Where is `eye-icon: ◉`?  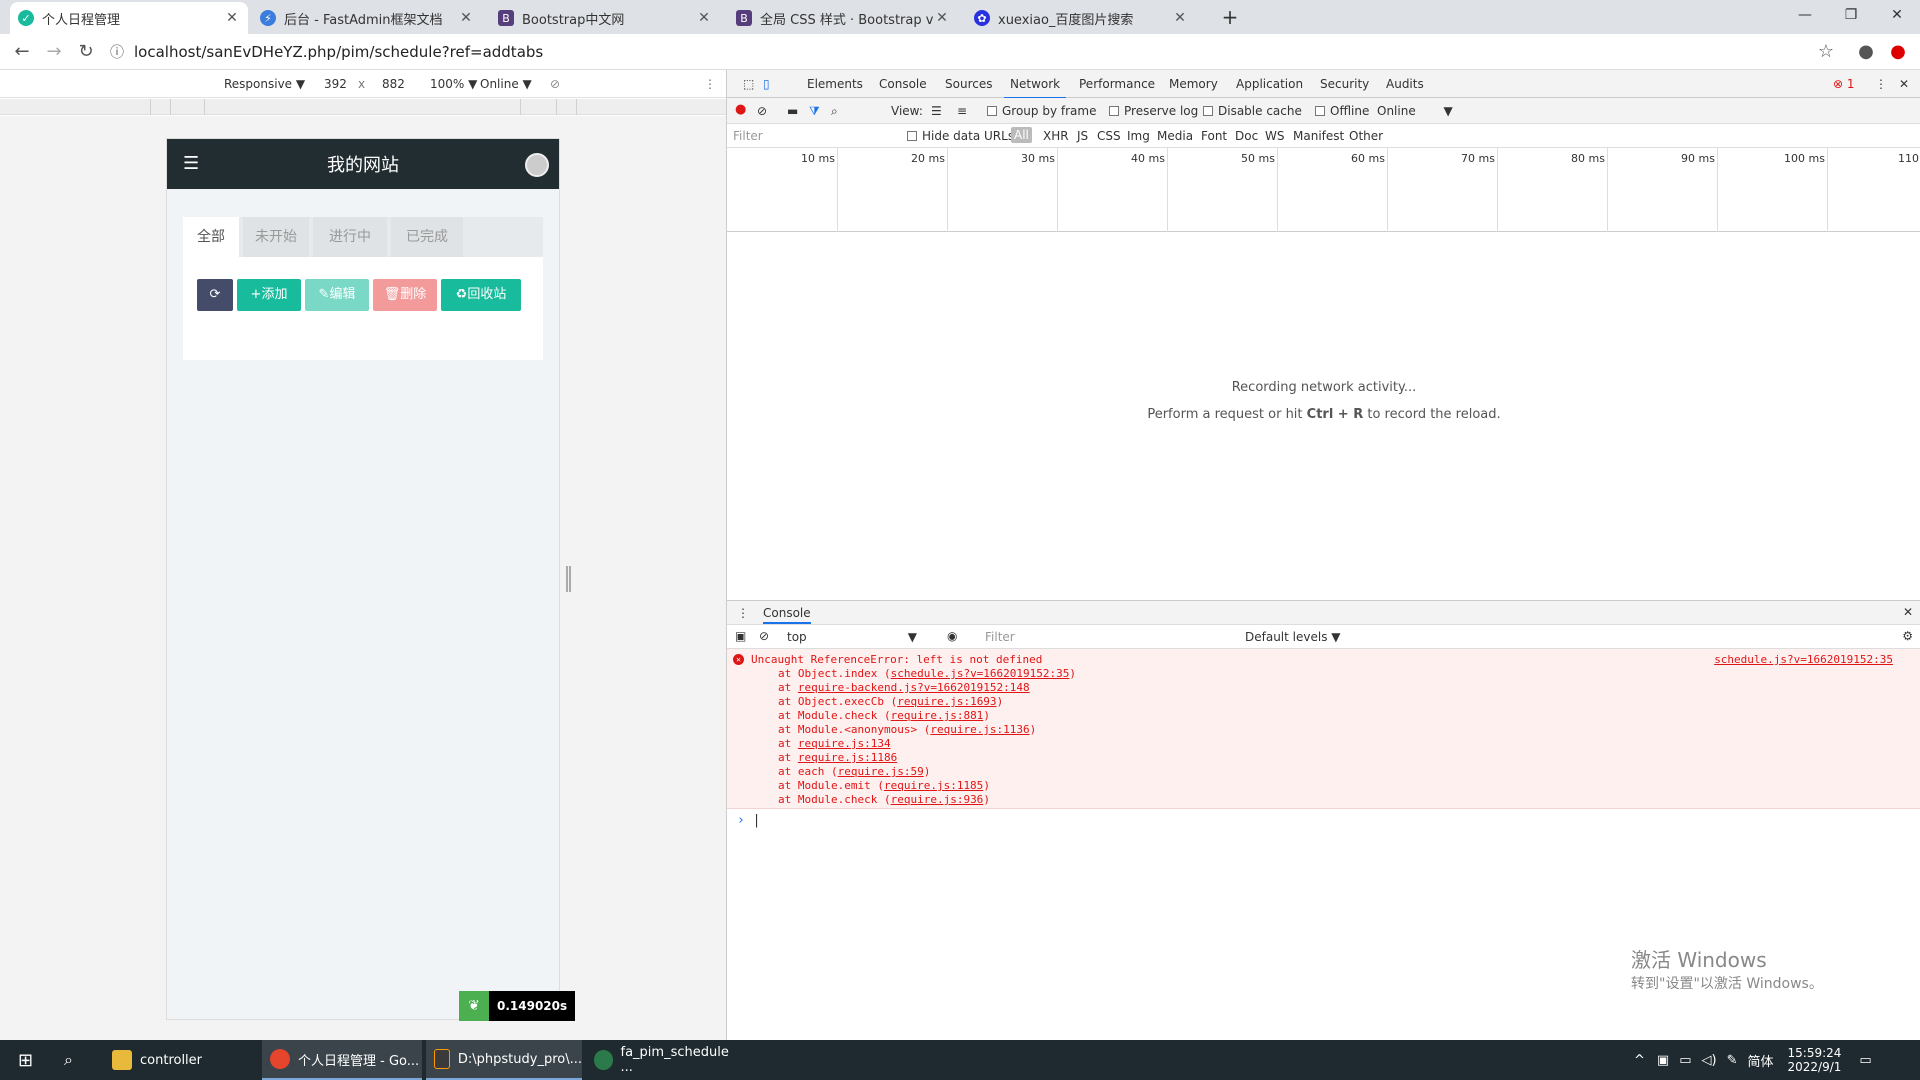 eye-icon: ◉ is located at coordinates (952, 636).